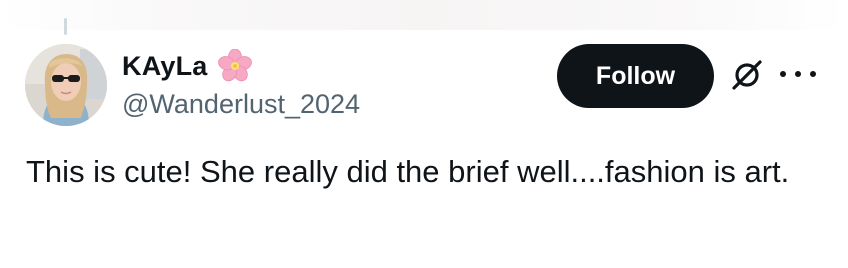 The image size is (848, 268). Describe the element at coordinates (747, 75) in the screenshot. I see `grok-slash-circle-icon` at that location.